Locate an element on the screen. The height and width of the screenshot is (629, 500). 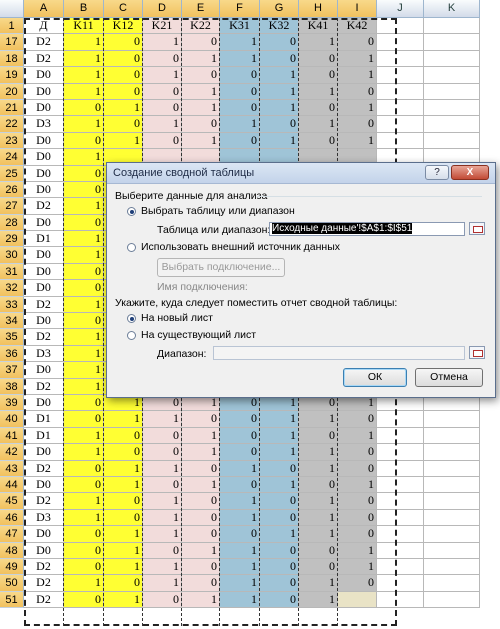
row-header: 43 is located at coordinates (12, 468).